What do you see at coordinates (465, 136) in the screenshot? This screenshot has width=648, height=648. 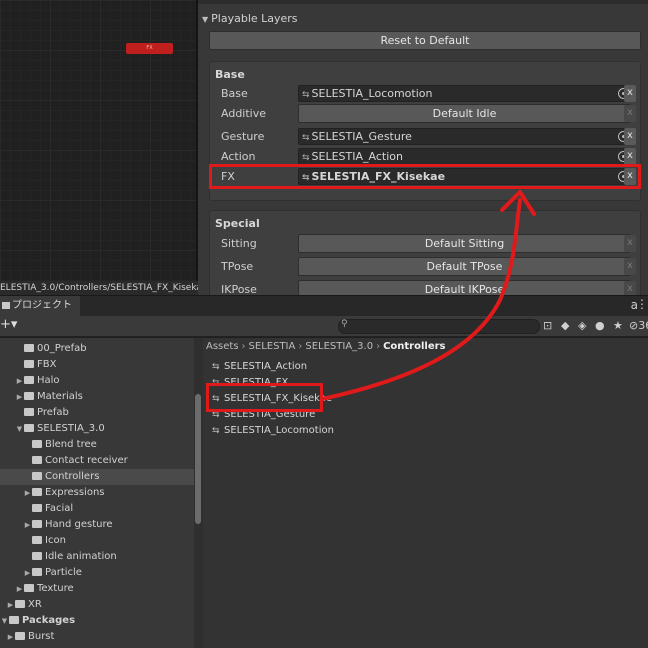 I see `gesture-layer-field: ⇆ SELESTIA_Gesture` at bounding box center [465, 136].